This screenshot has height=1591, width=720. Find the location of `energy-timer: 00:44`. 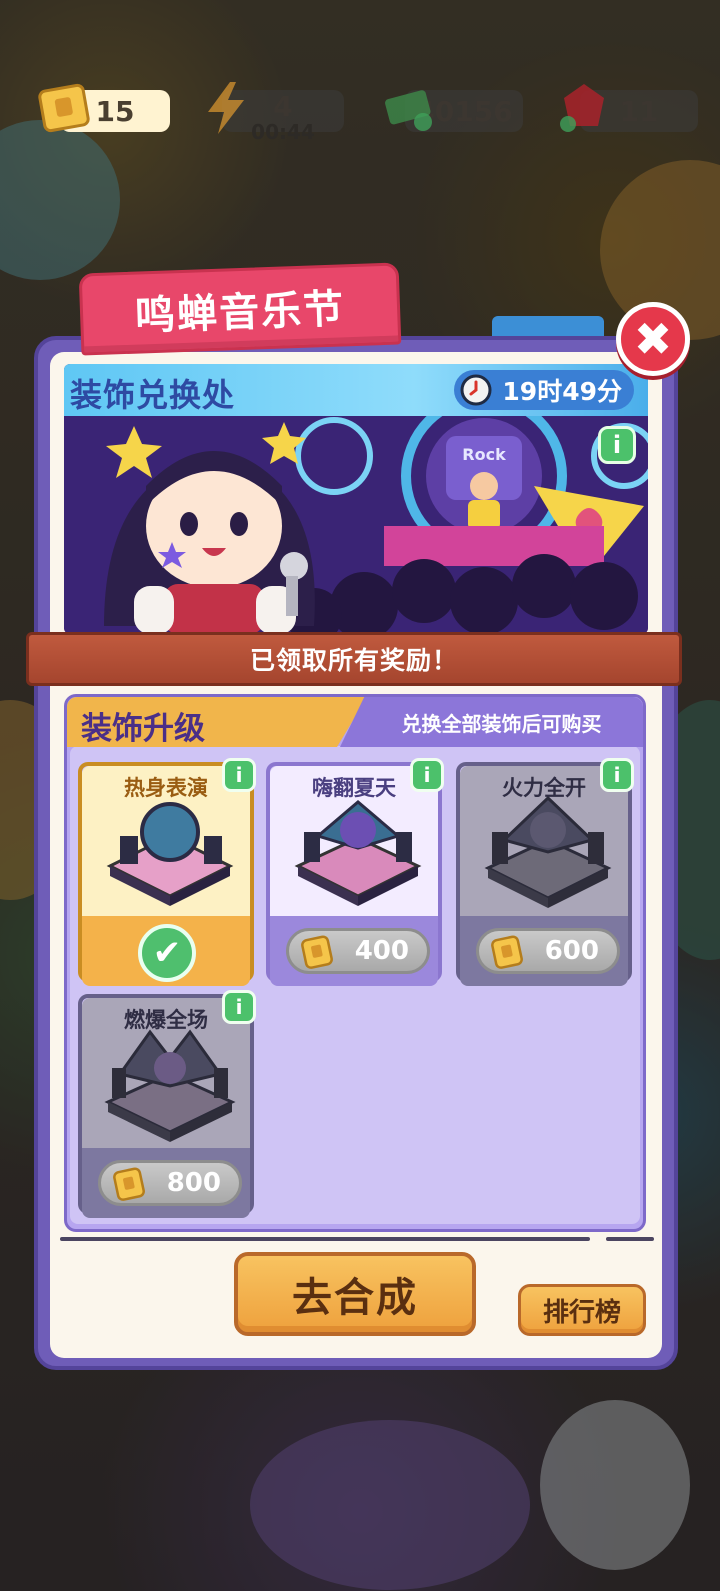

energy-timer: 00:44 is located at coordinates (283, 132).